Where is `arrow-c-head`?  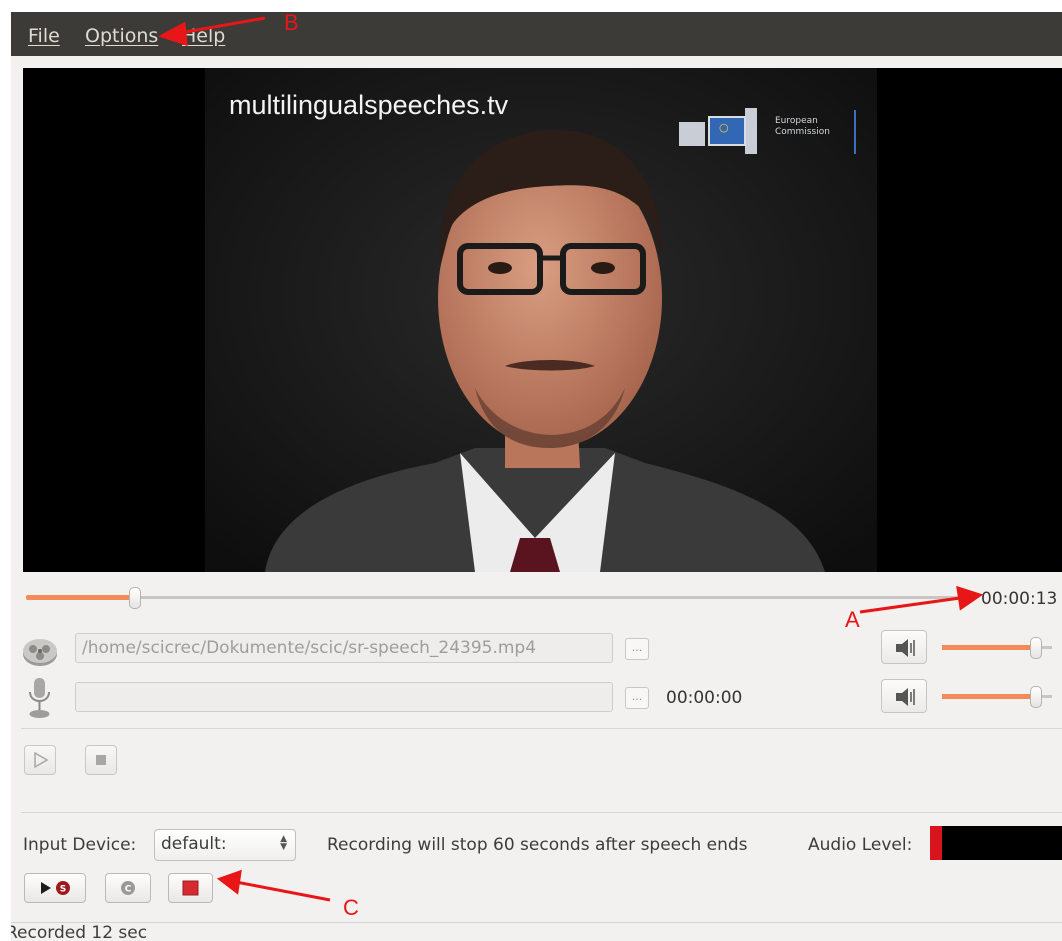
arrow-c-head is located at coordinates (229, 882).